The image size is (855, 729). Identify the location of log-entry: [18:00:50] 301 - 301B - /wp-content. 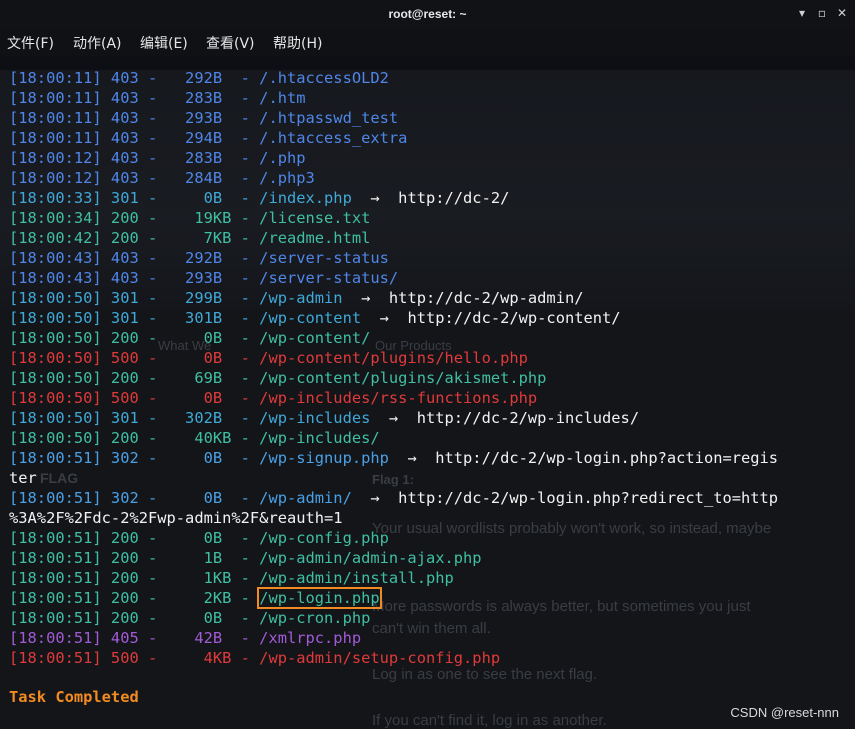
(185, 318).